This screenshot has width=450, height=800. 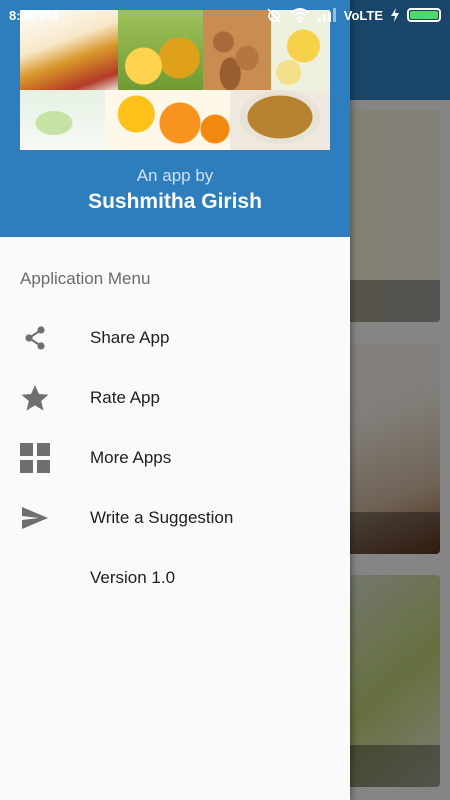 I want to click on alarm-off-icon, so click(x=274, y=15).